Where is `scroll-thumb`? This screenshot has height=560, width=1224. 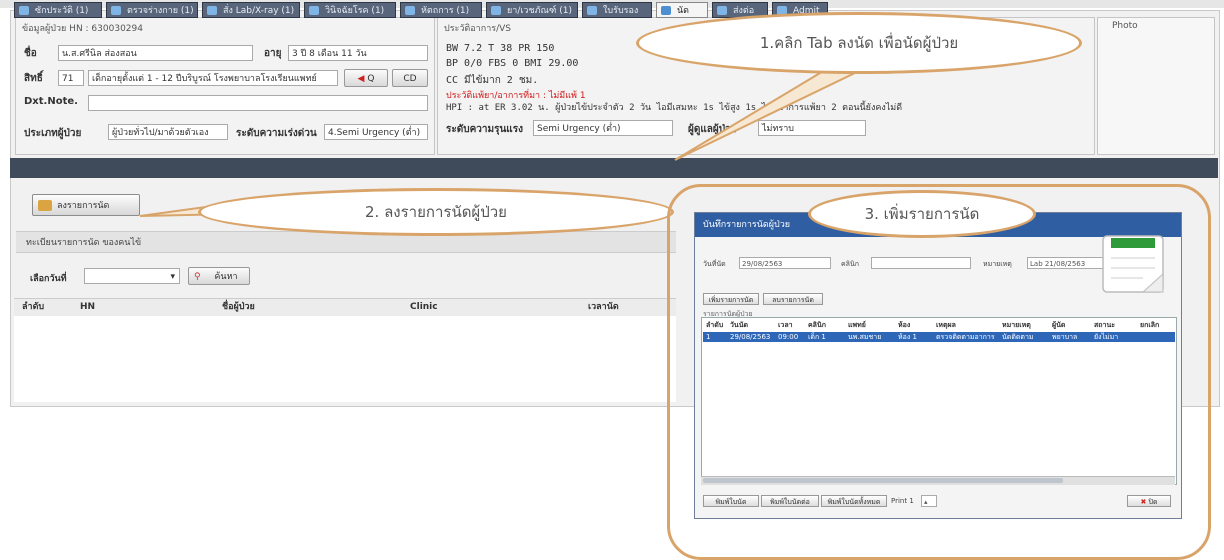
scroll-thumb is located at coordinates (883, 480).